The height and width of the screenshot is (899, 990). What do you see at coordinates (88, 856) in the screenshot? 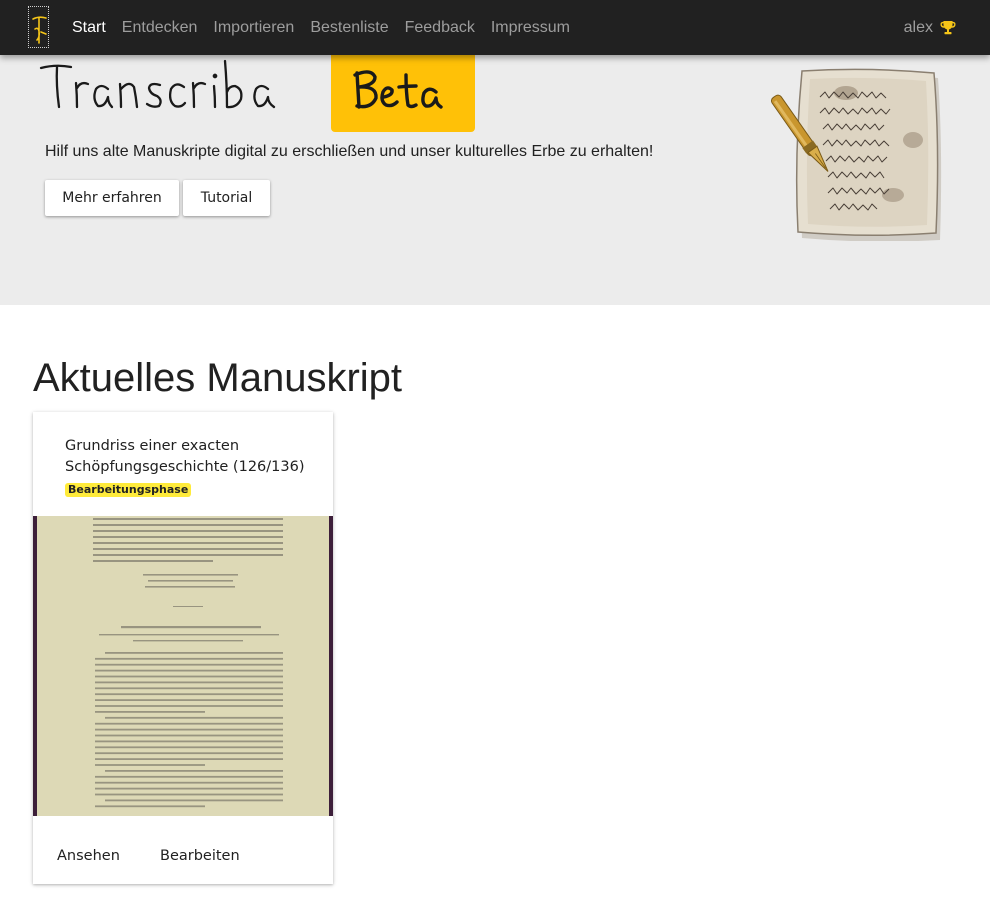
I see `view-button: Ansehen` at bounding box center [88, 856].